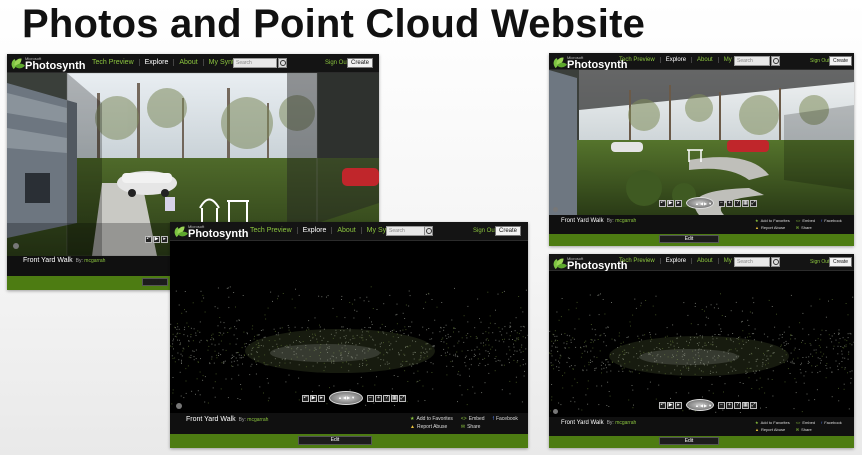 The image size is (862, 455). Describe the element at coordinates (701, 142) in the screenshot. I see `photo-viewer: ↶ ▶ ▸ − + ? ▦ ⤢` at that location.